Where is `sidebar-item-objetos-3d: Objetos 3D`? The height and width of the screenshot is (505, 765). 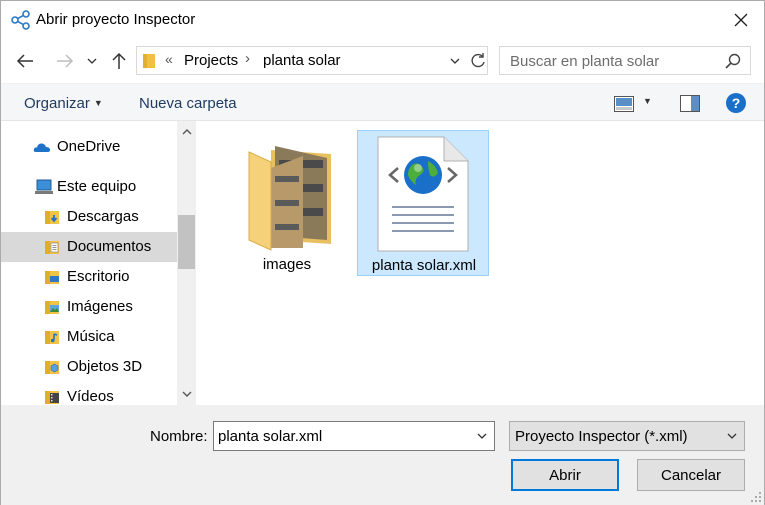 sidebar-item-objetos-3d: Objetos 3D is located at coordinates (89, 367).